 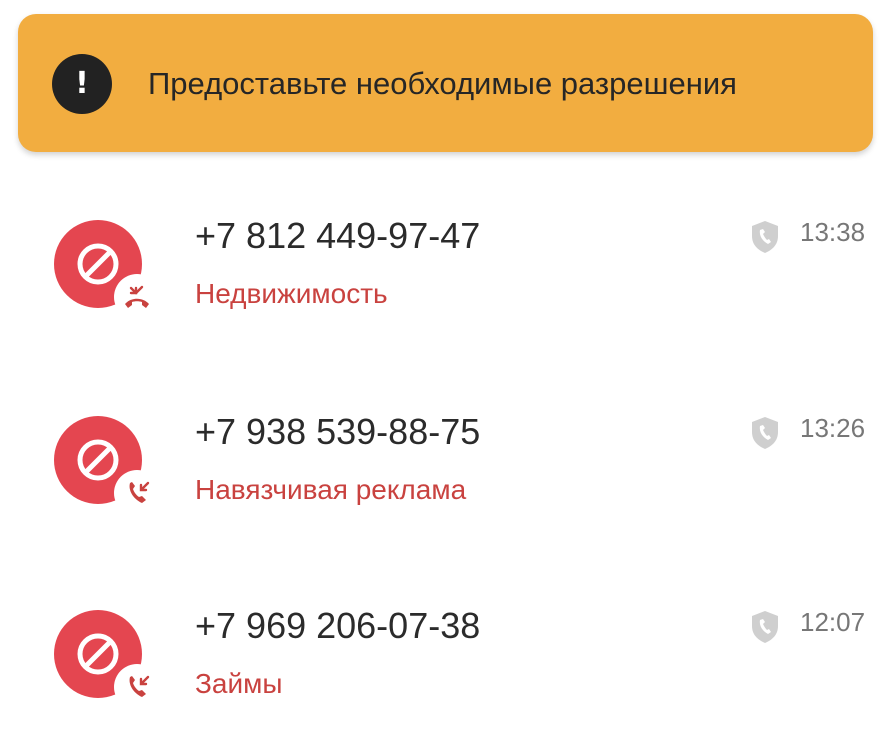 What do you see at coordinates (82, 84) in the screenshot?
I see `exclamation-icon: !` at bounding box center [82, 84].